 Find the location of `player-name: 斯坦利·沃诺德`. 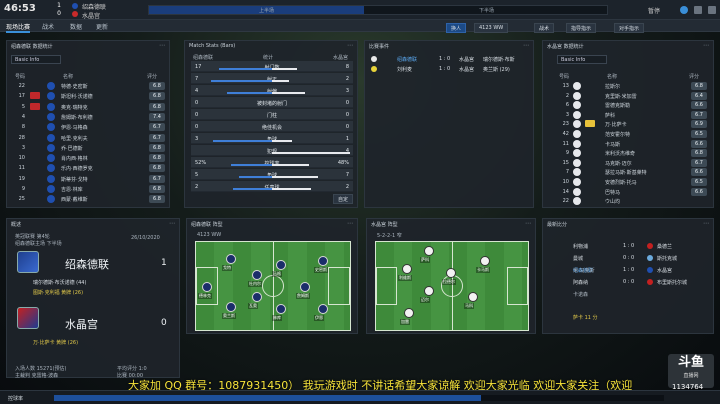

player-name: 斯坦利·沃诺德 is located at coordinates (77, 97).